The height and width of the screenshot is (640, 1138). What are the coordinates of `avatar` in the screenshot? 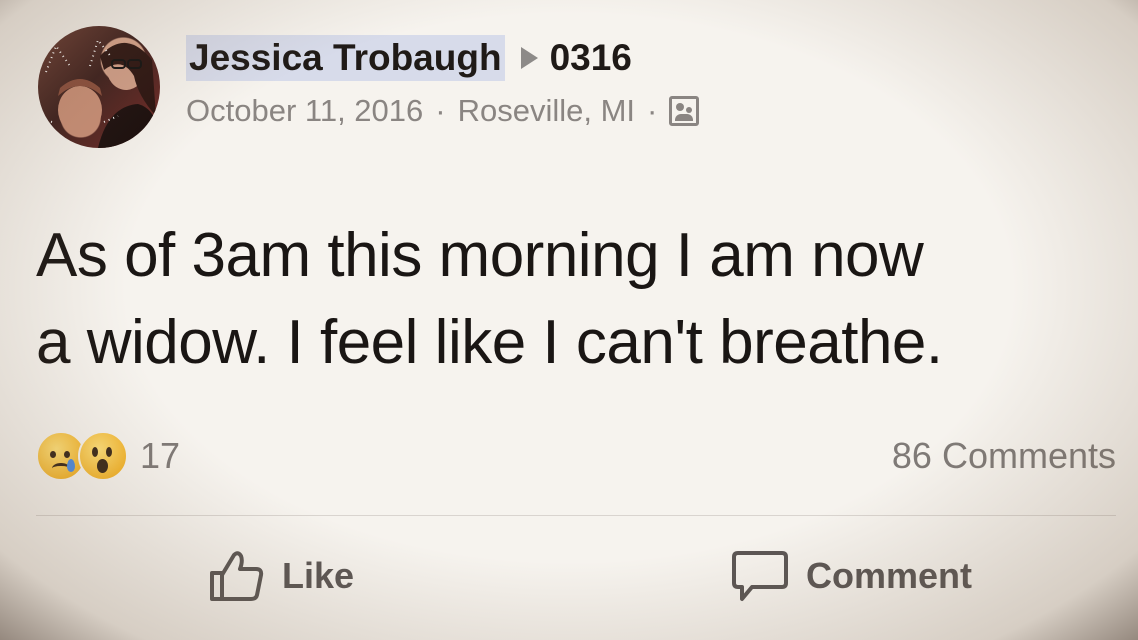 It's located at (99, 87).